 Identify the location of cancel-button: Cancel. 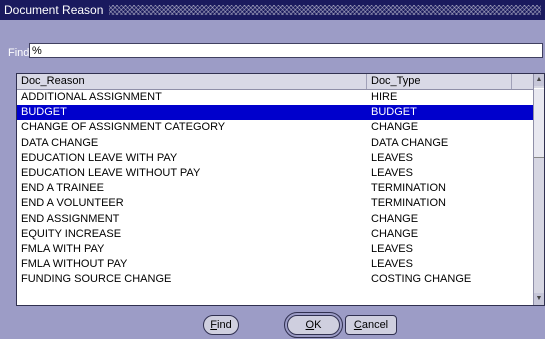
(371, 325).